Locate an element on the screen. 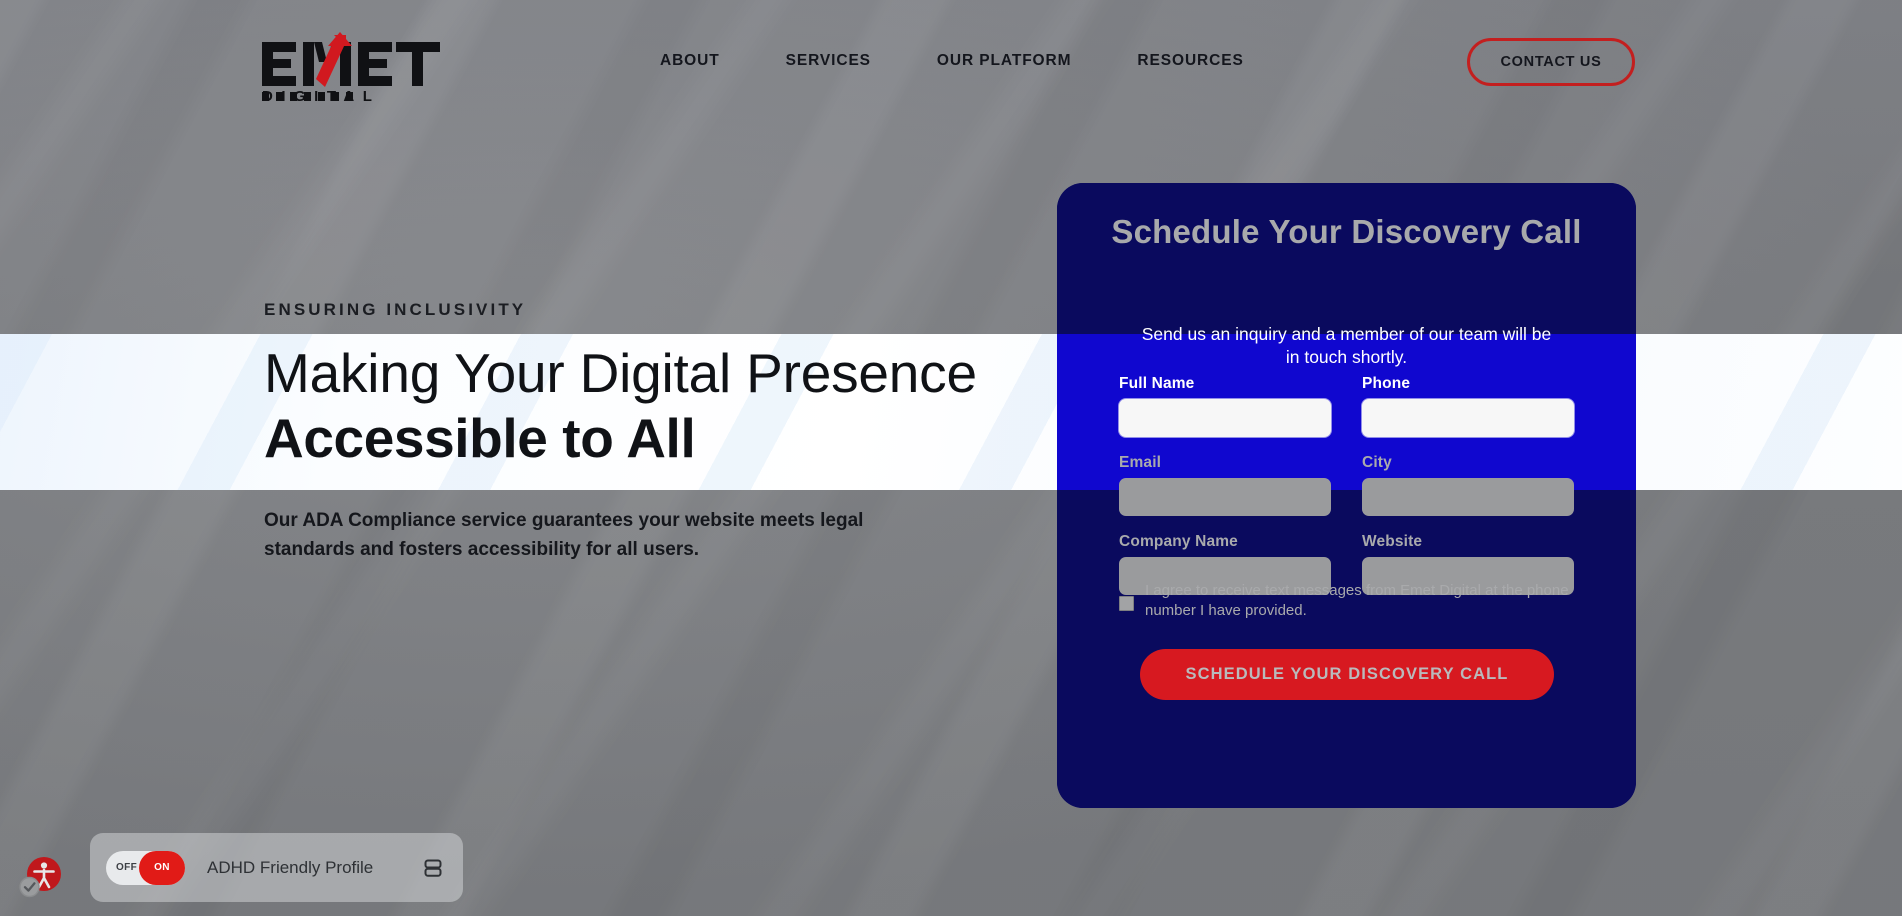  field-group-full-name: Full Name is located at coordinates (1225, 406).